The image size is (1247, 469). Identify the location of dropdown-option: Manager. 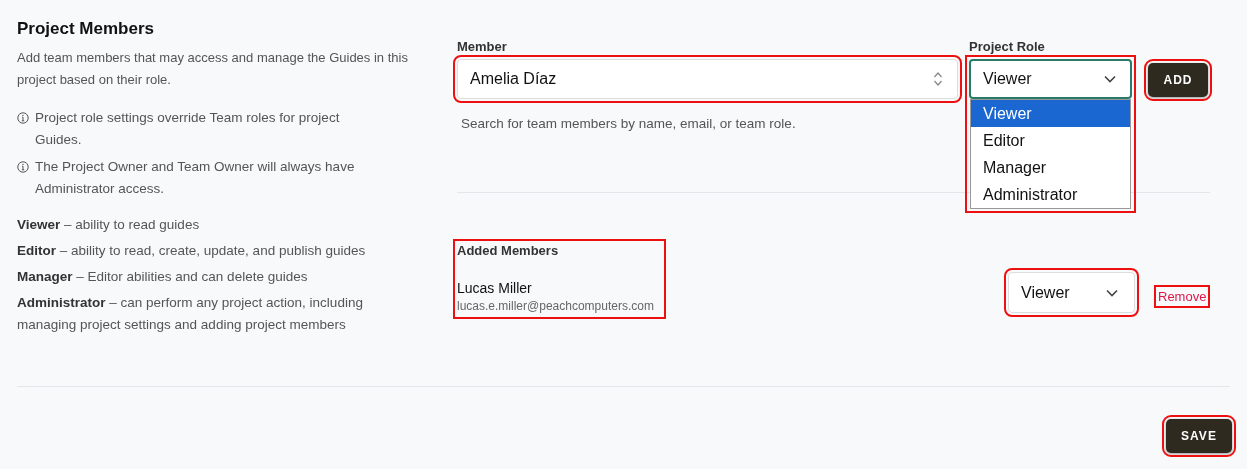
(1050, 167).